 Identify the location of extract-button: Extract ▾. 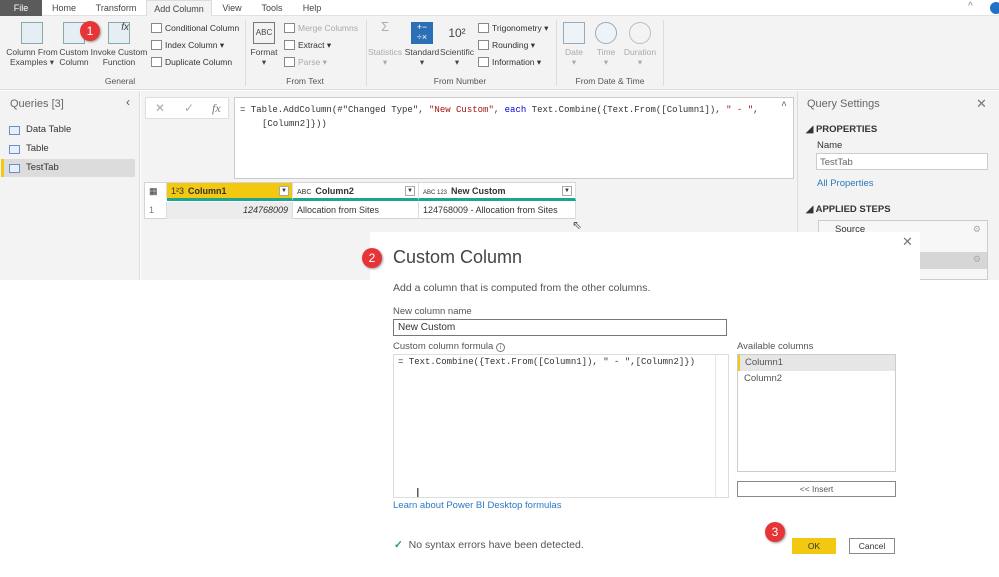
(307, 45).